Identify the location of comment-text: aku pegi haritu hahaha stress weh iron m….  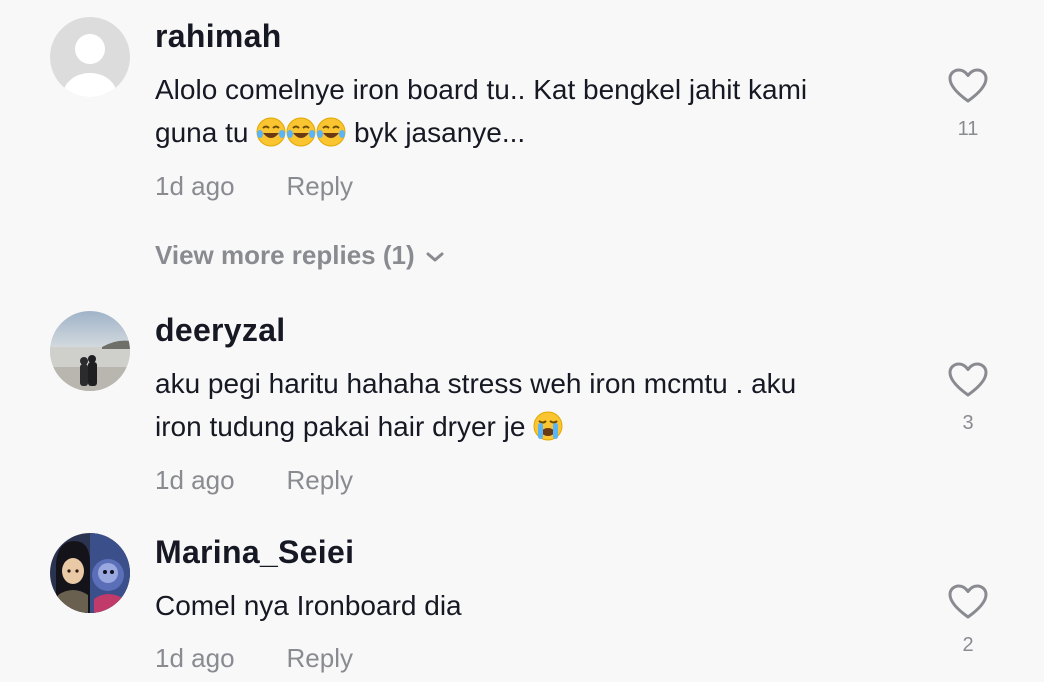
(535, 405).